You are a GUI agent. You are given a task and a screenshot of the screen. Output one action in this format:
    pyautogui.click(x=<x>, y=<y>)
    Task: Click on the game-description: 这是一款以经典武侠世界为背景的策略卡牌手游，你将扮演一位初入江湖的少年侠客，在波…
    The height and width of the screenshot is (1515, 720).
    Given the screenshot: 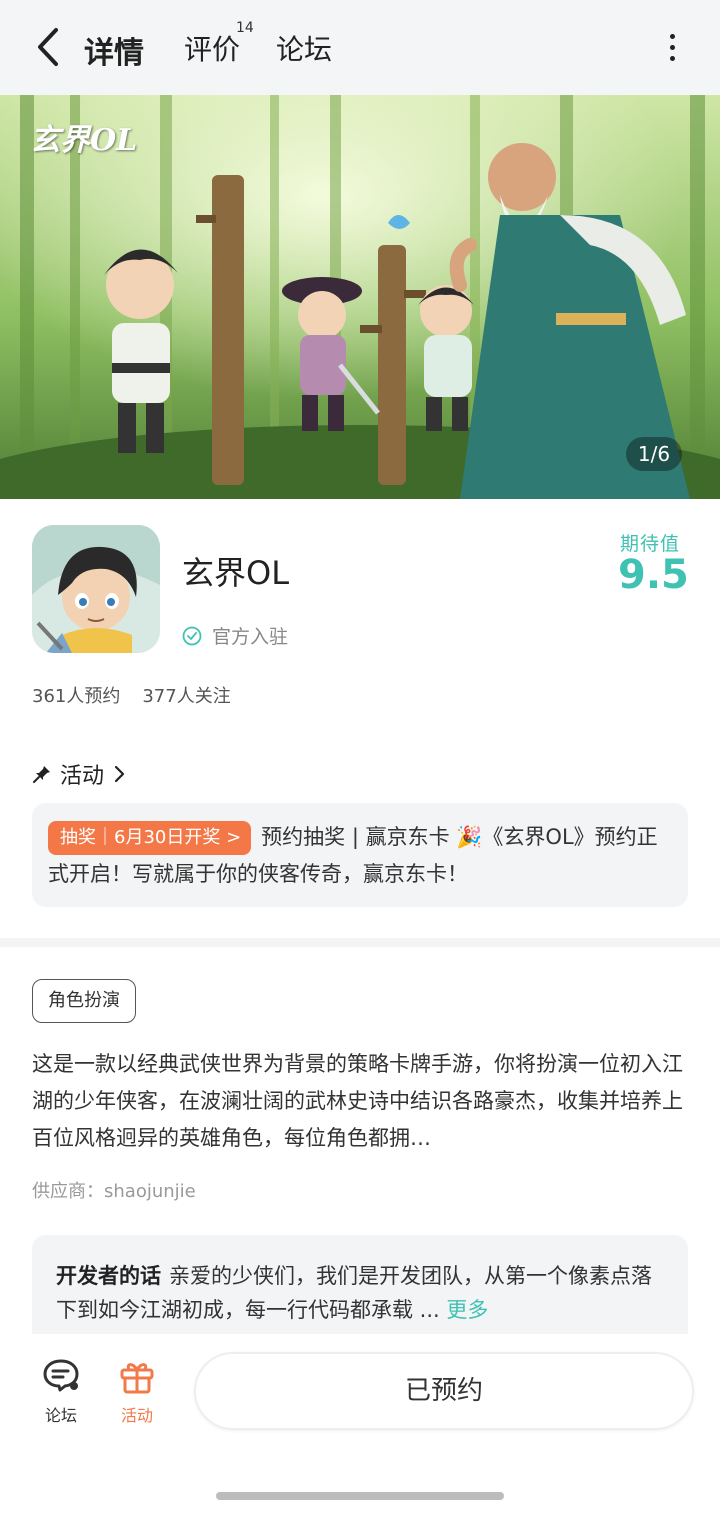 What is the action you would take?
    pyautogui.click(x=360, y=1101)
    